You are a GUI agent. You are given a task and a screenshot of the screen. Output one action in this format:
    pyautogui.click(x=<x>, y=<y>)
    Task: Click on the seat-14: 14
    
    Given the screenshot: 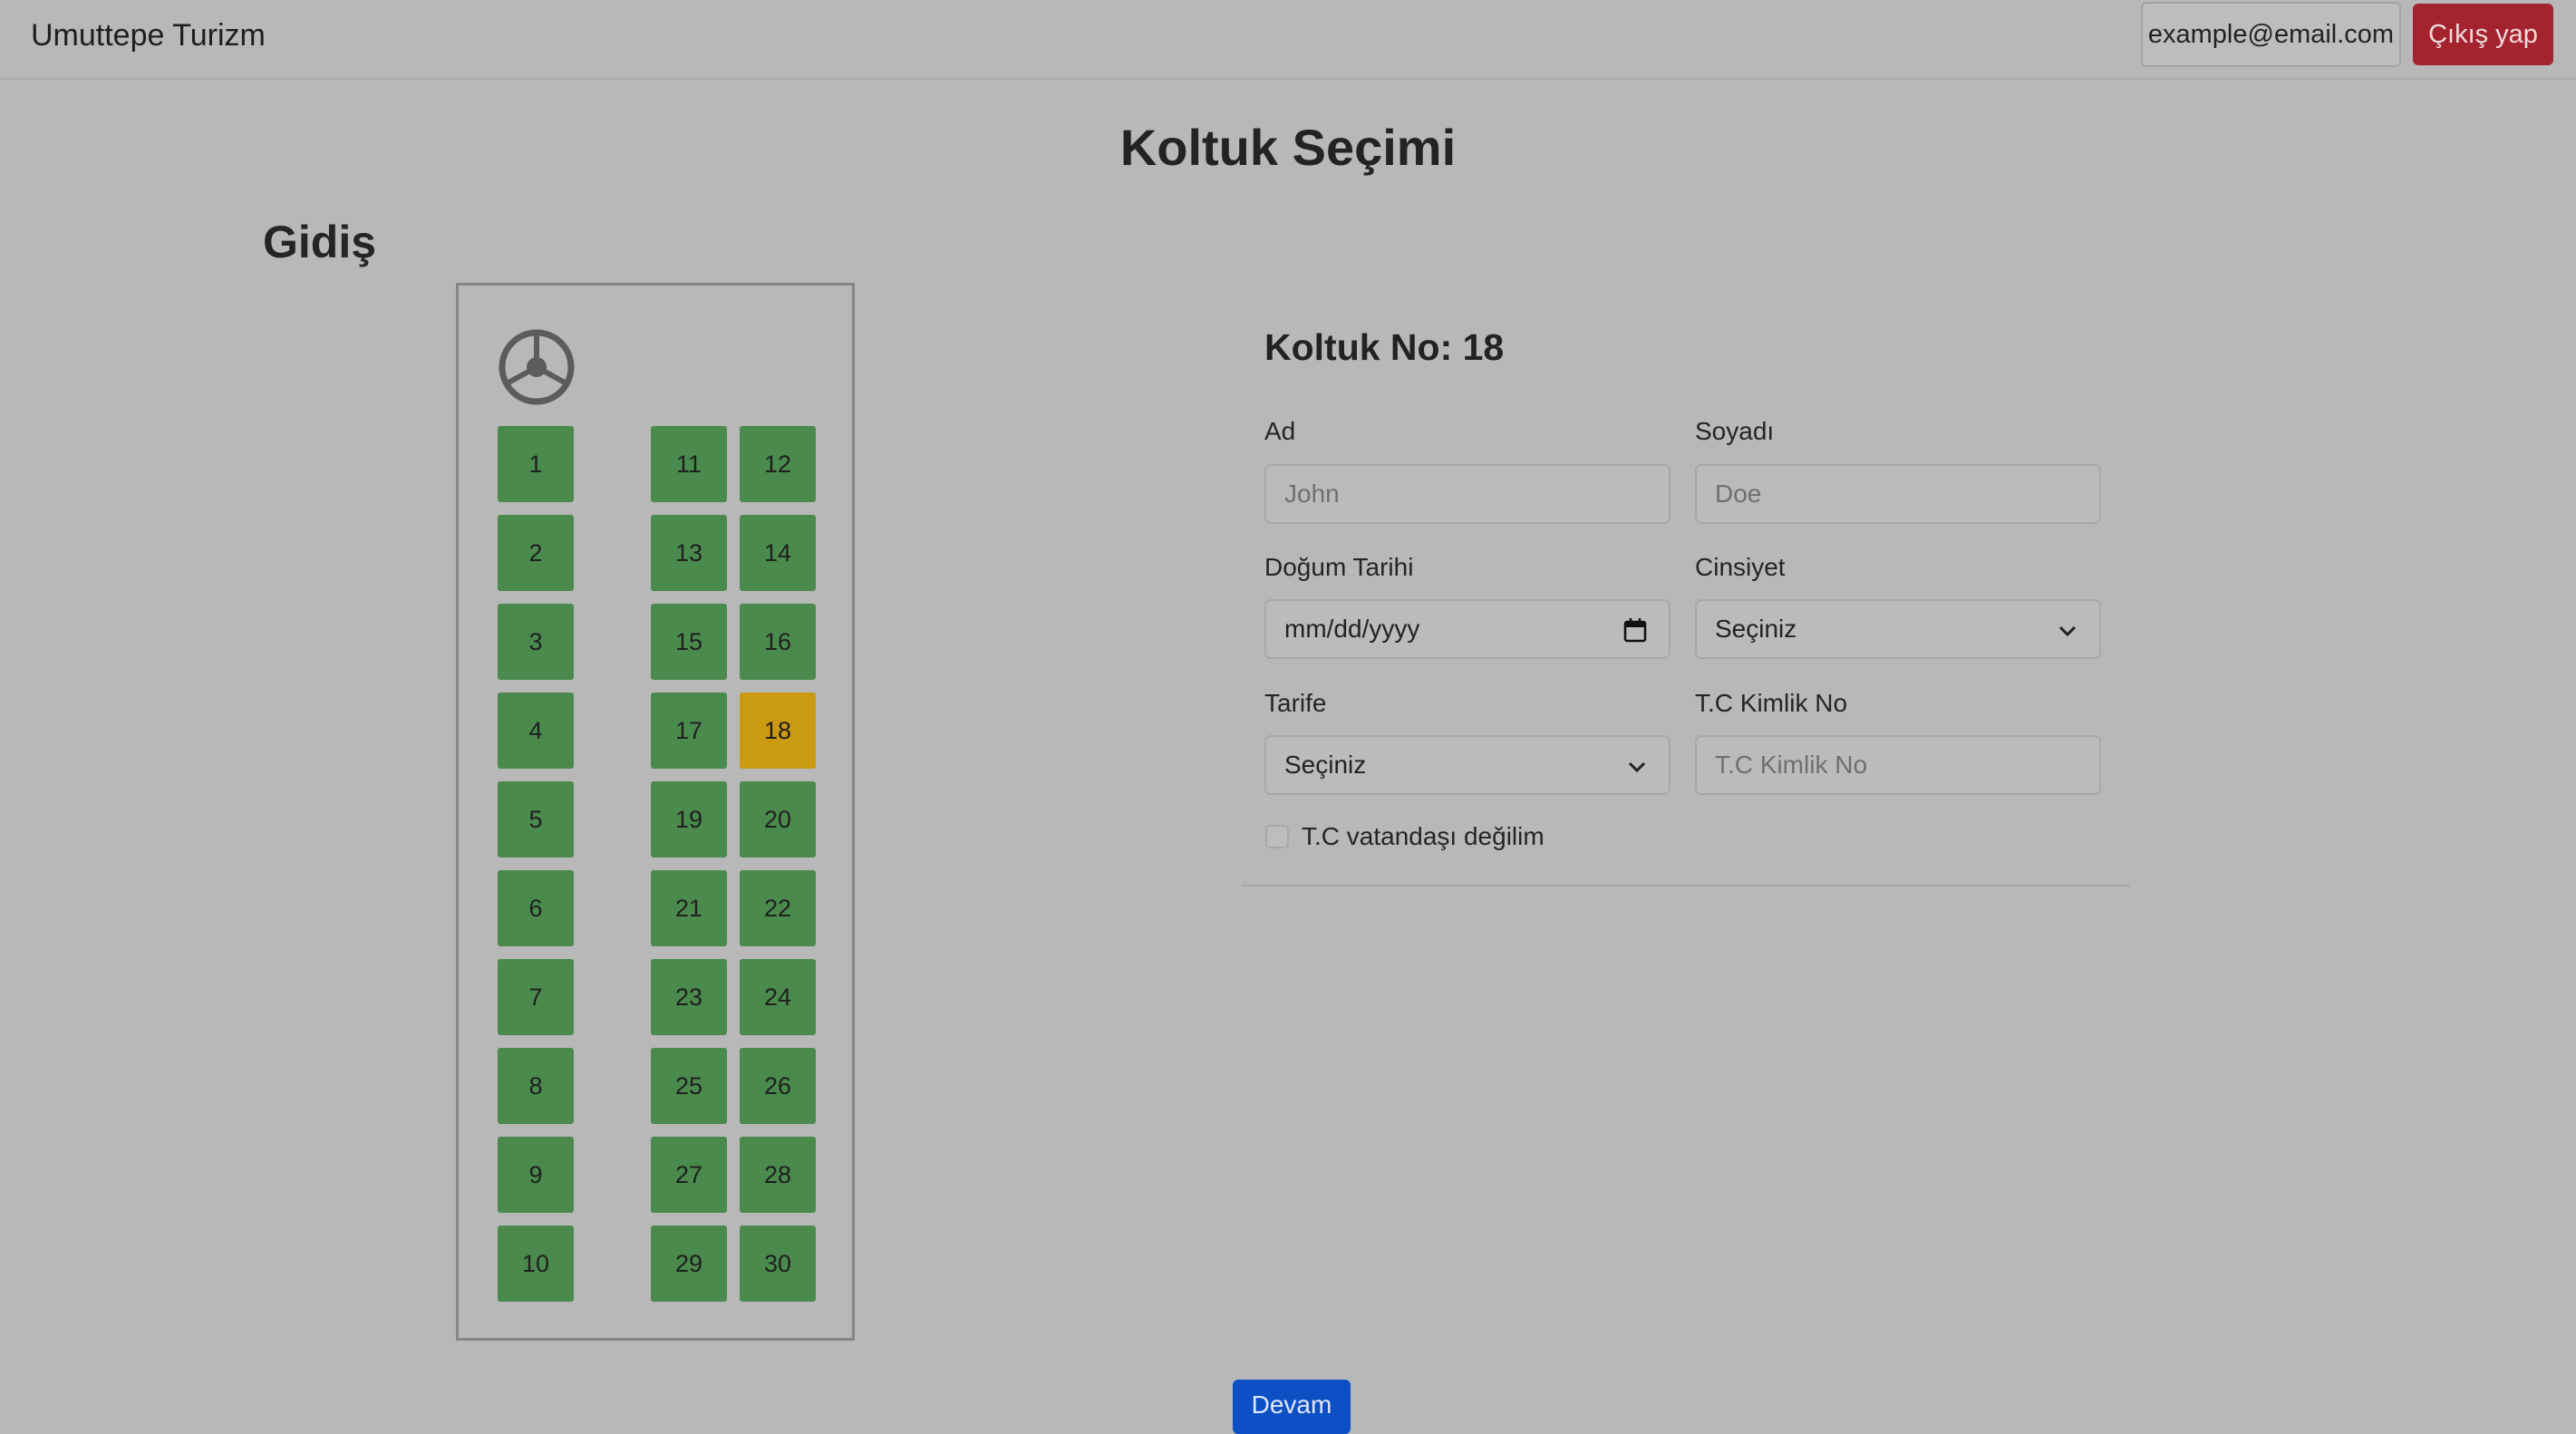 What is the action you would take?
    pyautogui.click(x=778, y=553)
    